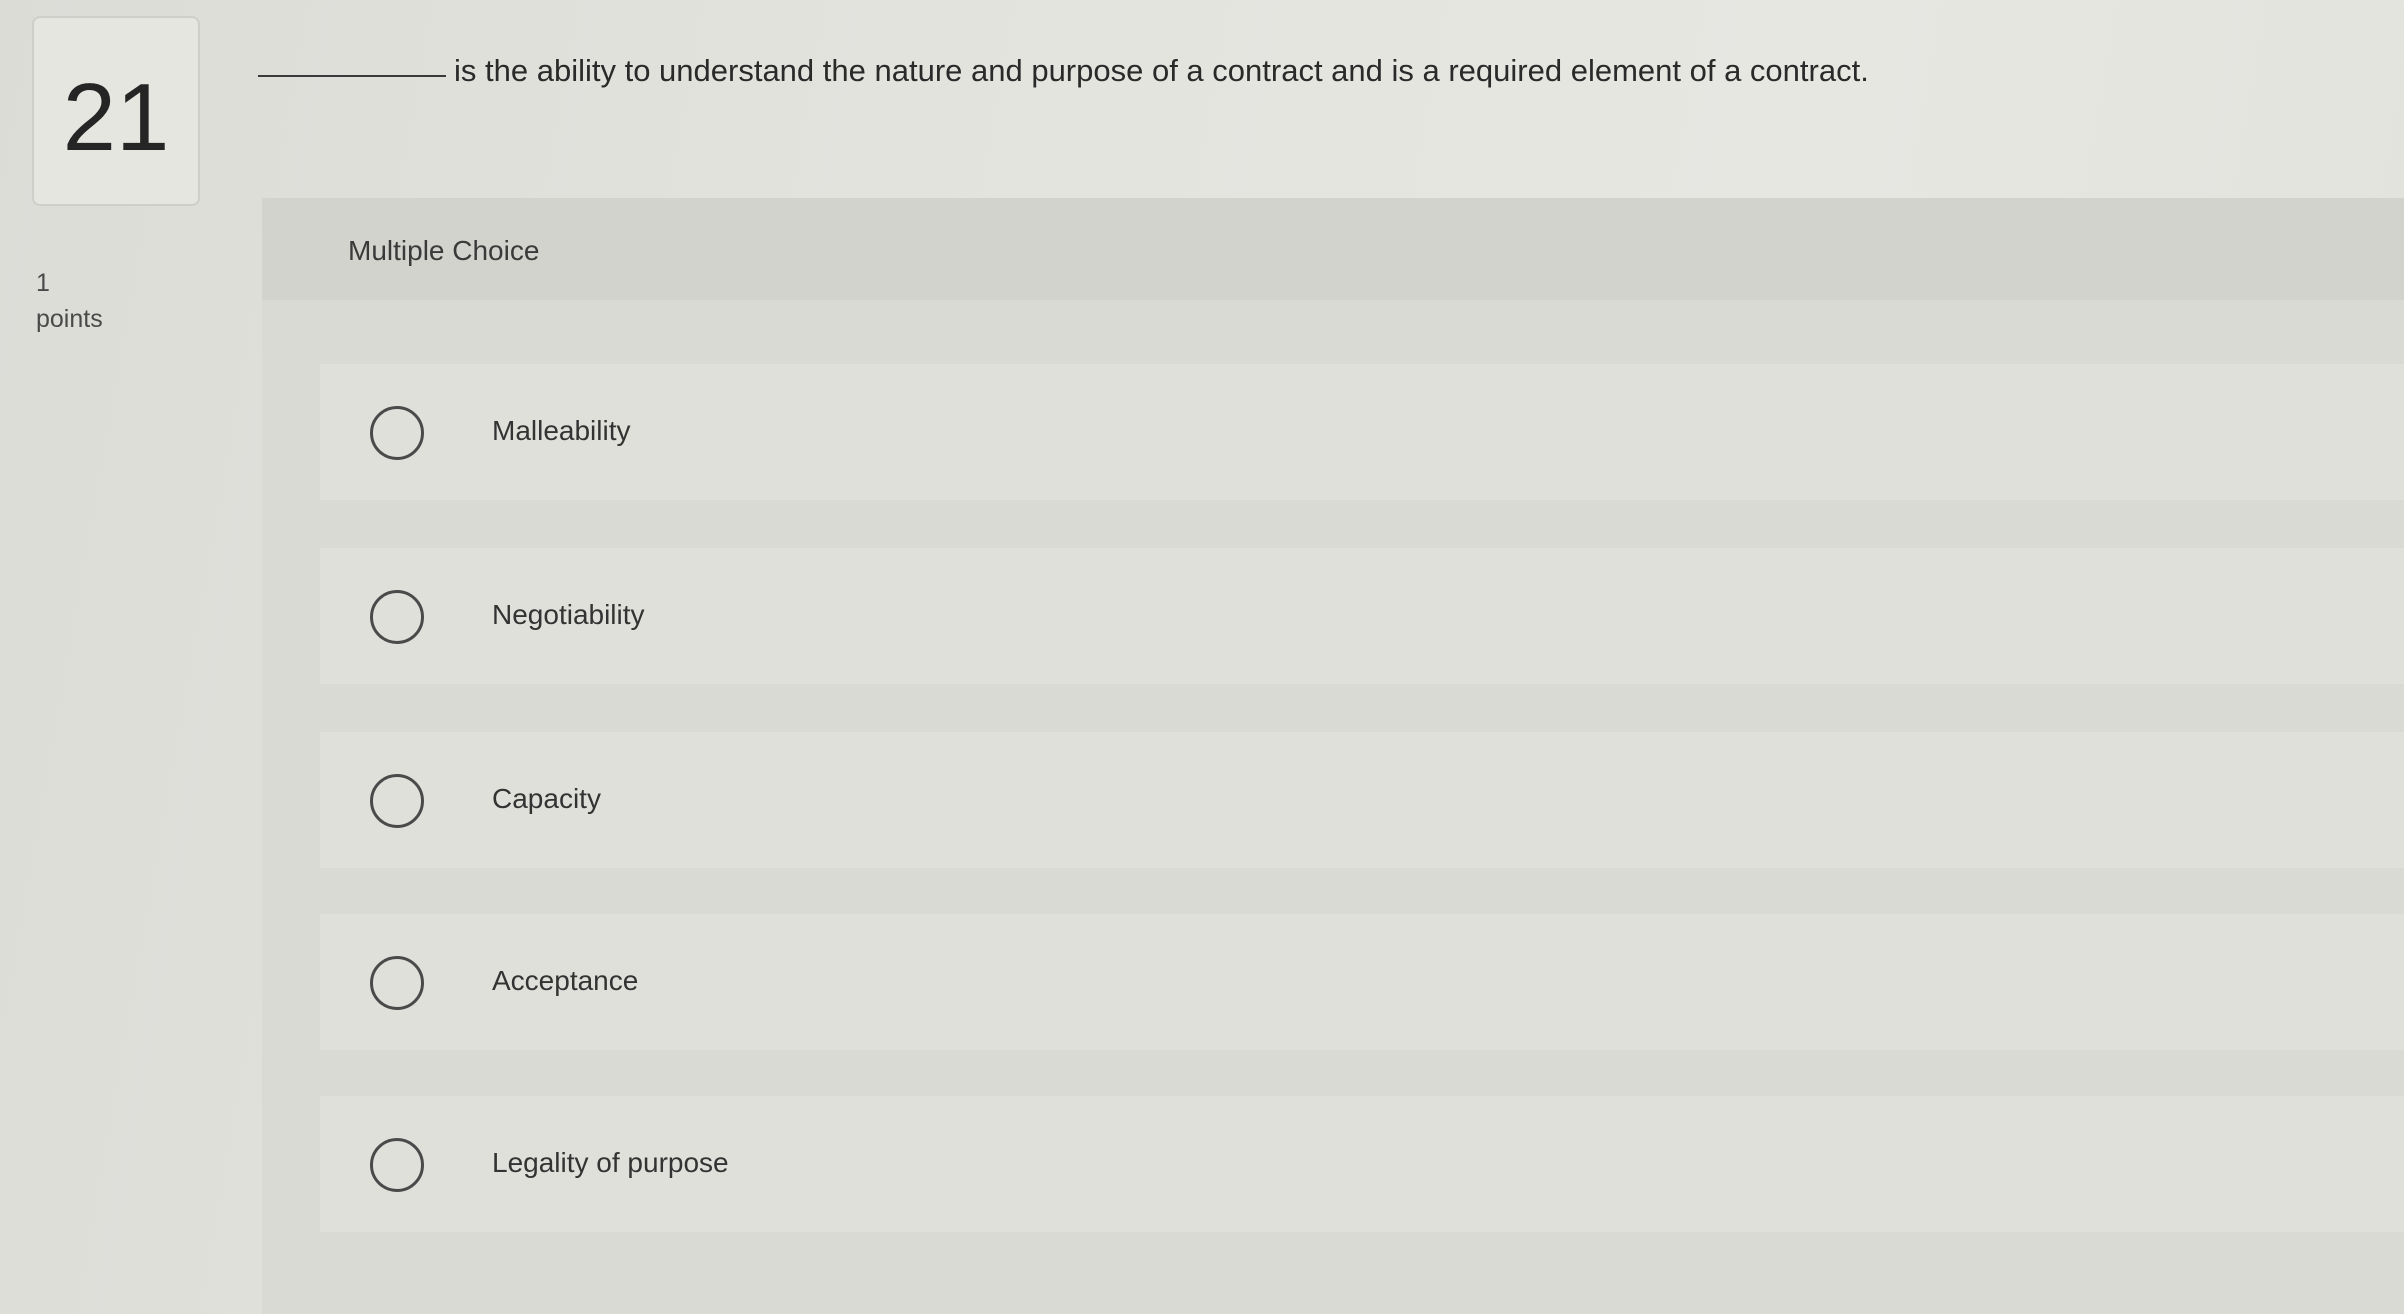 The image size is (2404, 1314). What do you see at coordinates (1362, 1164) in the screenshot?
I see `choice-option: Legality of purpose` at bounding box center [1362, 1164].